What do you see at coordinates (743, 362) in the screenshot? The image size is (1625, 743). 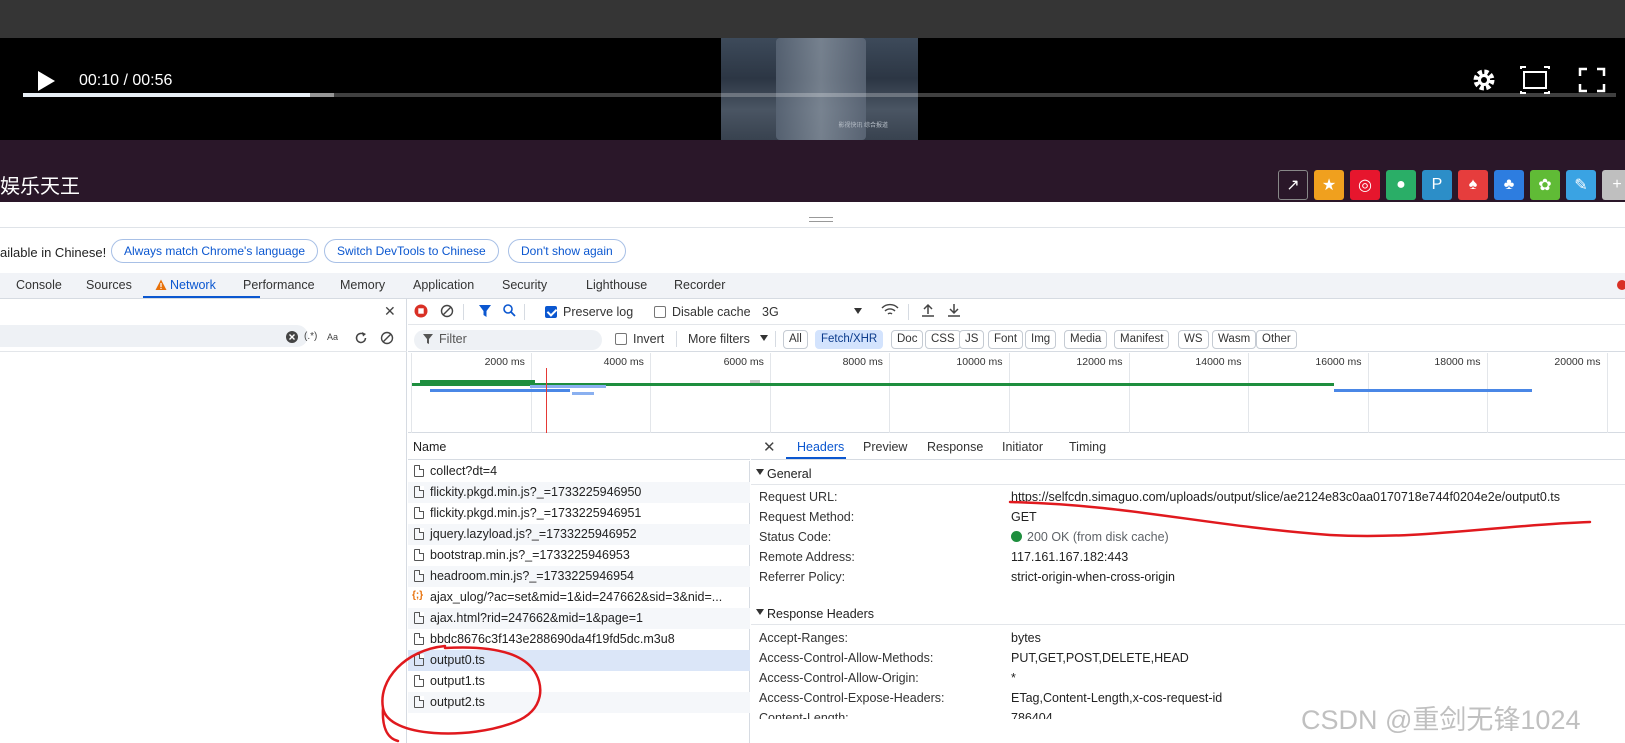 I see `timeline-tick-label: 6000 ms` at bounding box center [743, 362].